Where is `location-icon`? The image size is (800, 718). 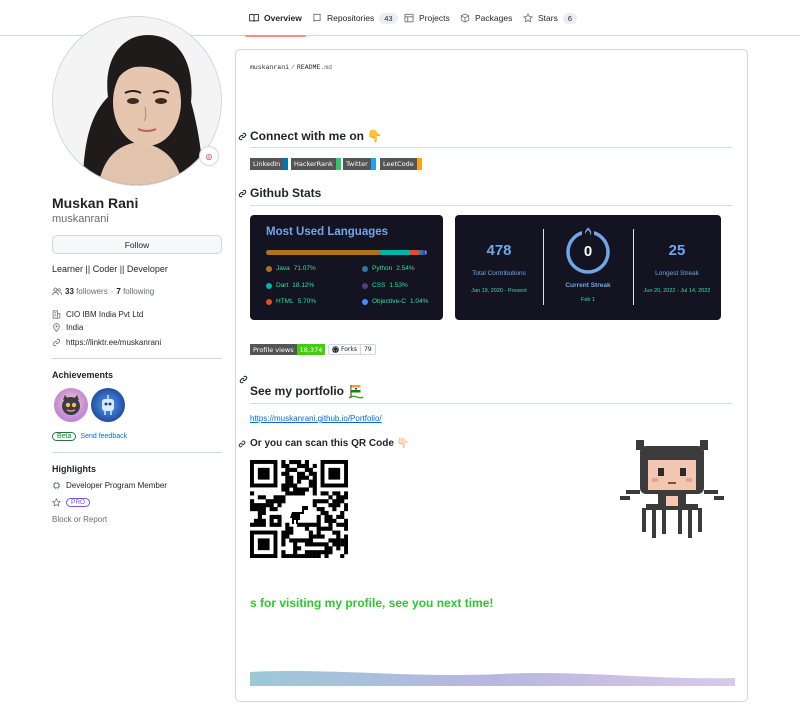 location-icon is located at coordinates (56, 327).